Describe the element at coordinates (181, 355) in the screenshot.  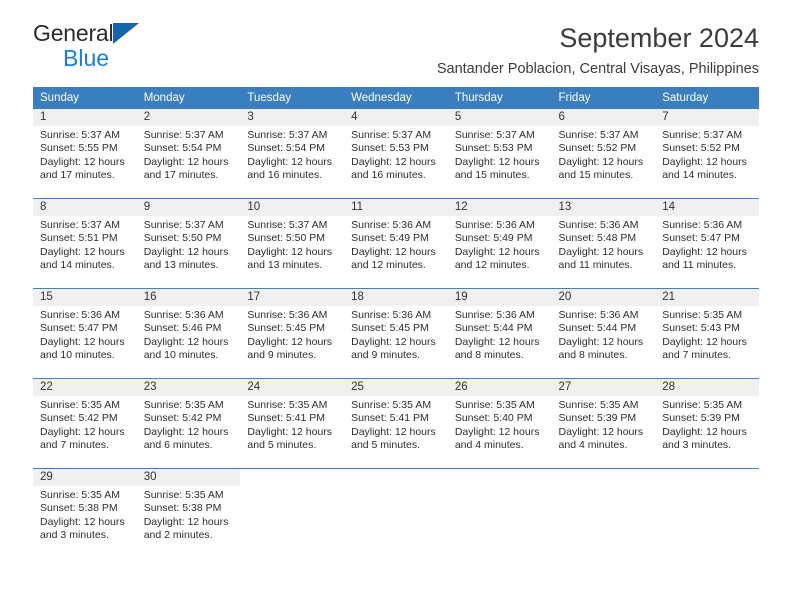
I see `daylight-text-line2: and 10 minutes.` at that location.